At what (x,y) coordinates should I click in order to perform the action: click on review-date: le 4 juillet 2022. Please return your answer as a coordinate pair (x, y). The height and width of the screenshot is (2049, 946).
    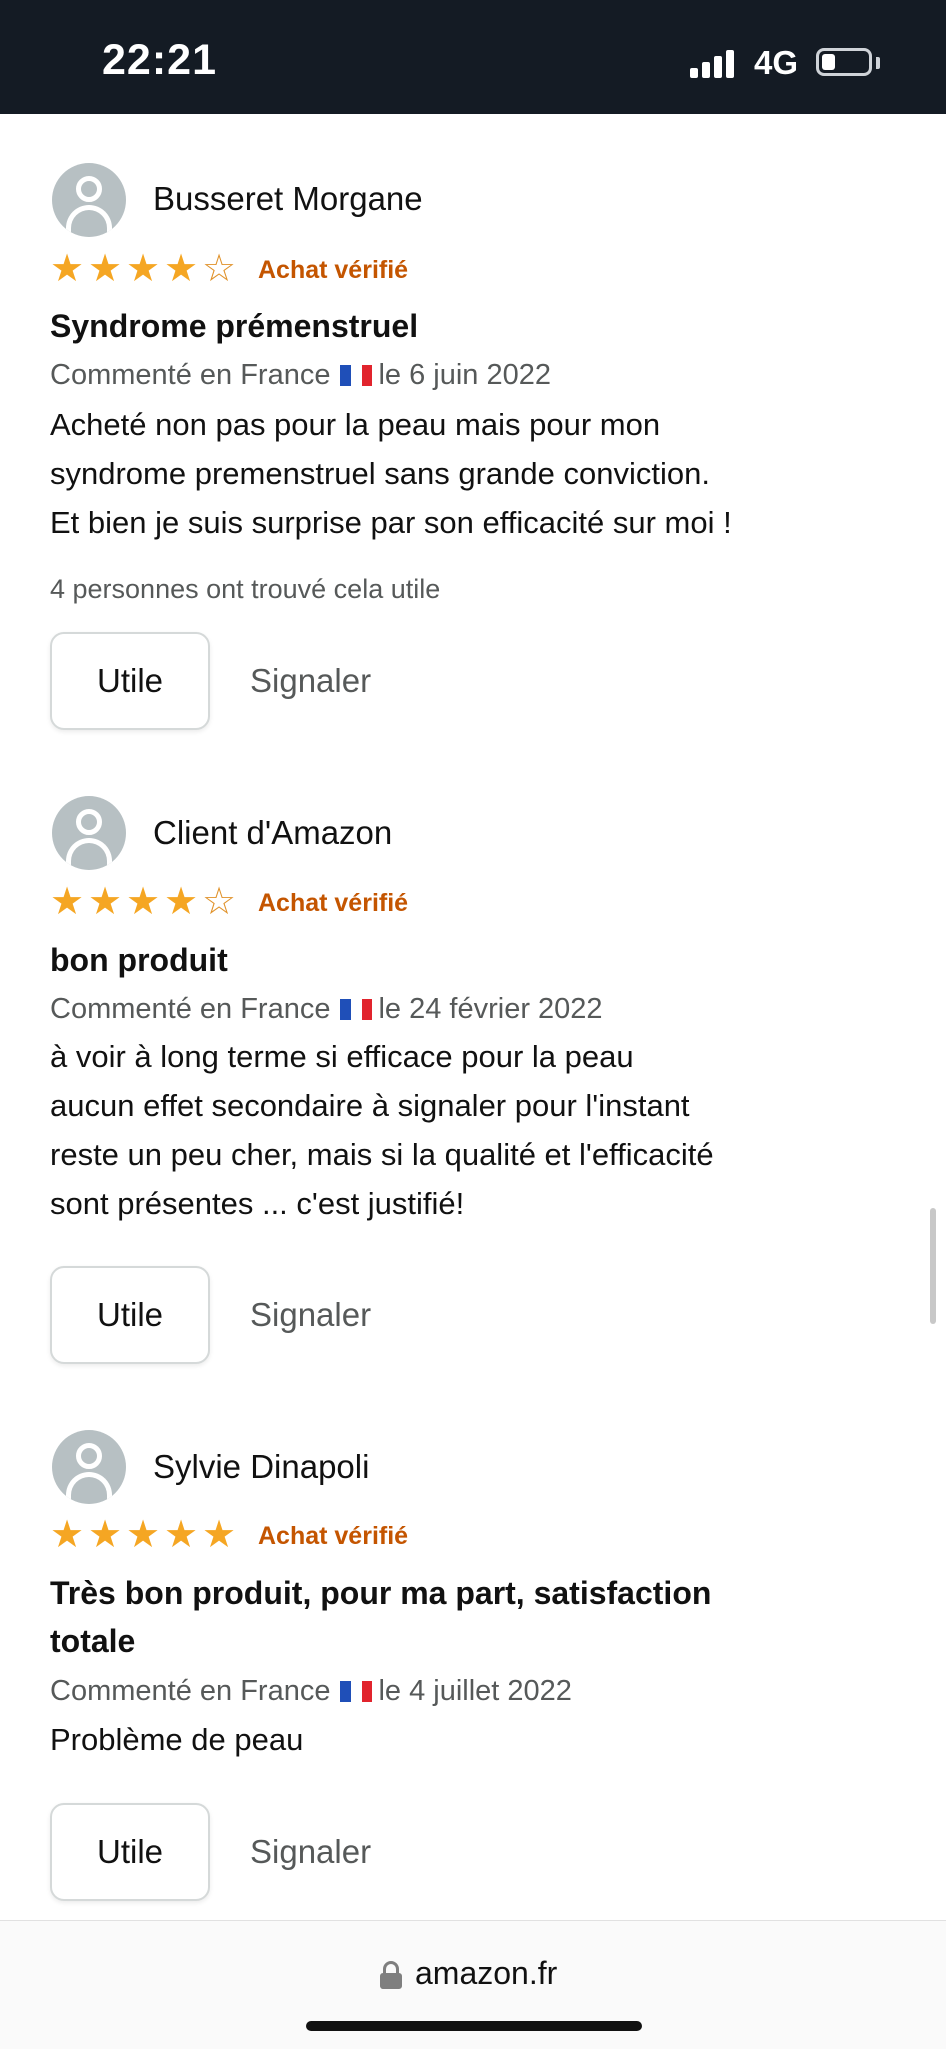
    Looking at the image, I should click on (475, 1691).